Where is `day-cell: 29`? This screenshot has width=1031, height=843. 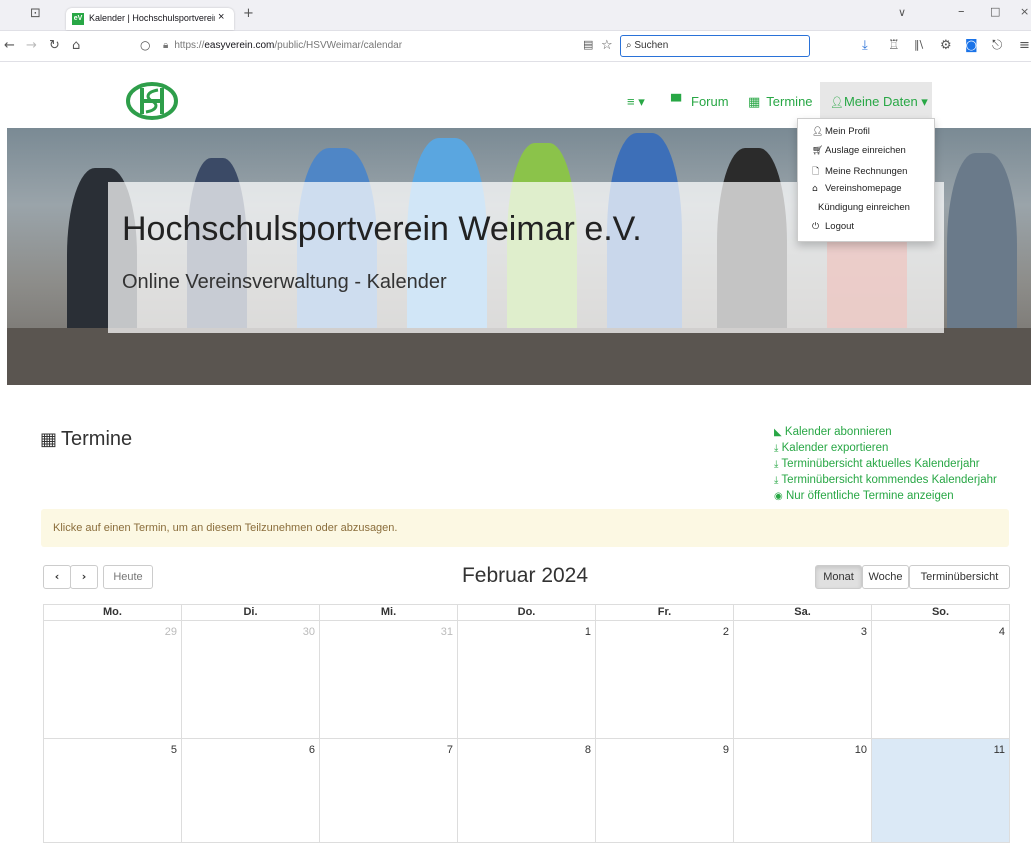
day-cell: 29 is located at coordinates (113, 680).